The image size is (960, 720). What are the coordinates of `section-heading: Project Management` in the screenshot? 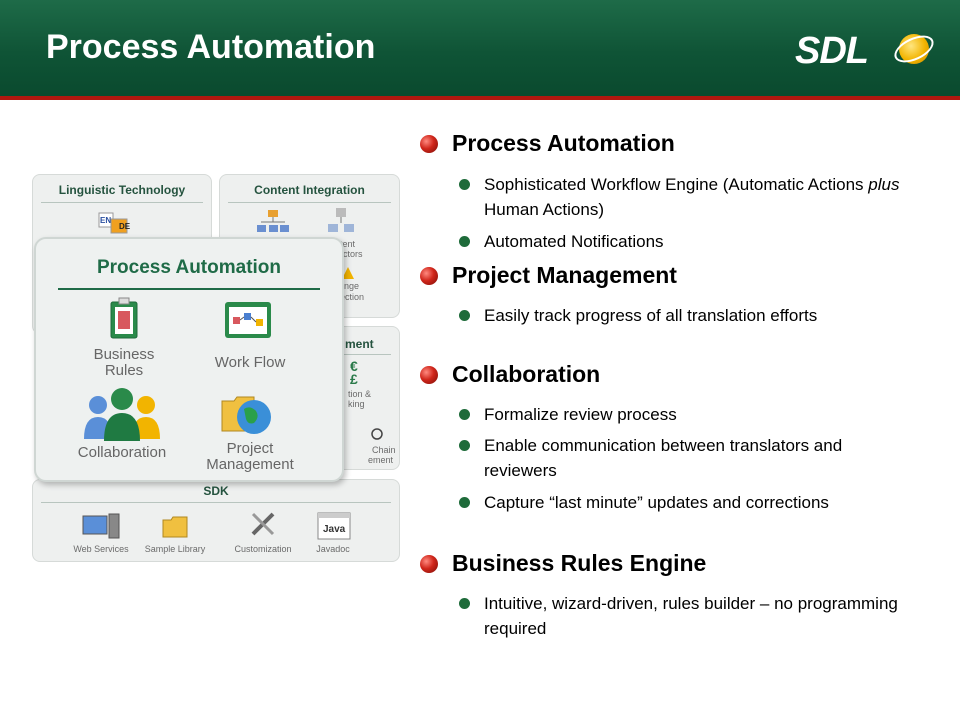 It's located at (548, 275).